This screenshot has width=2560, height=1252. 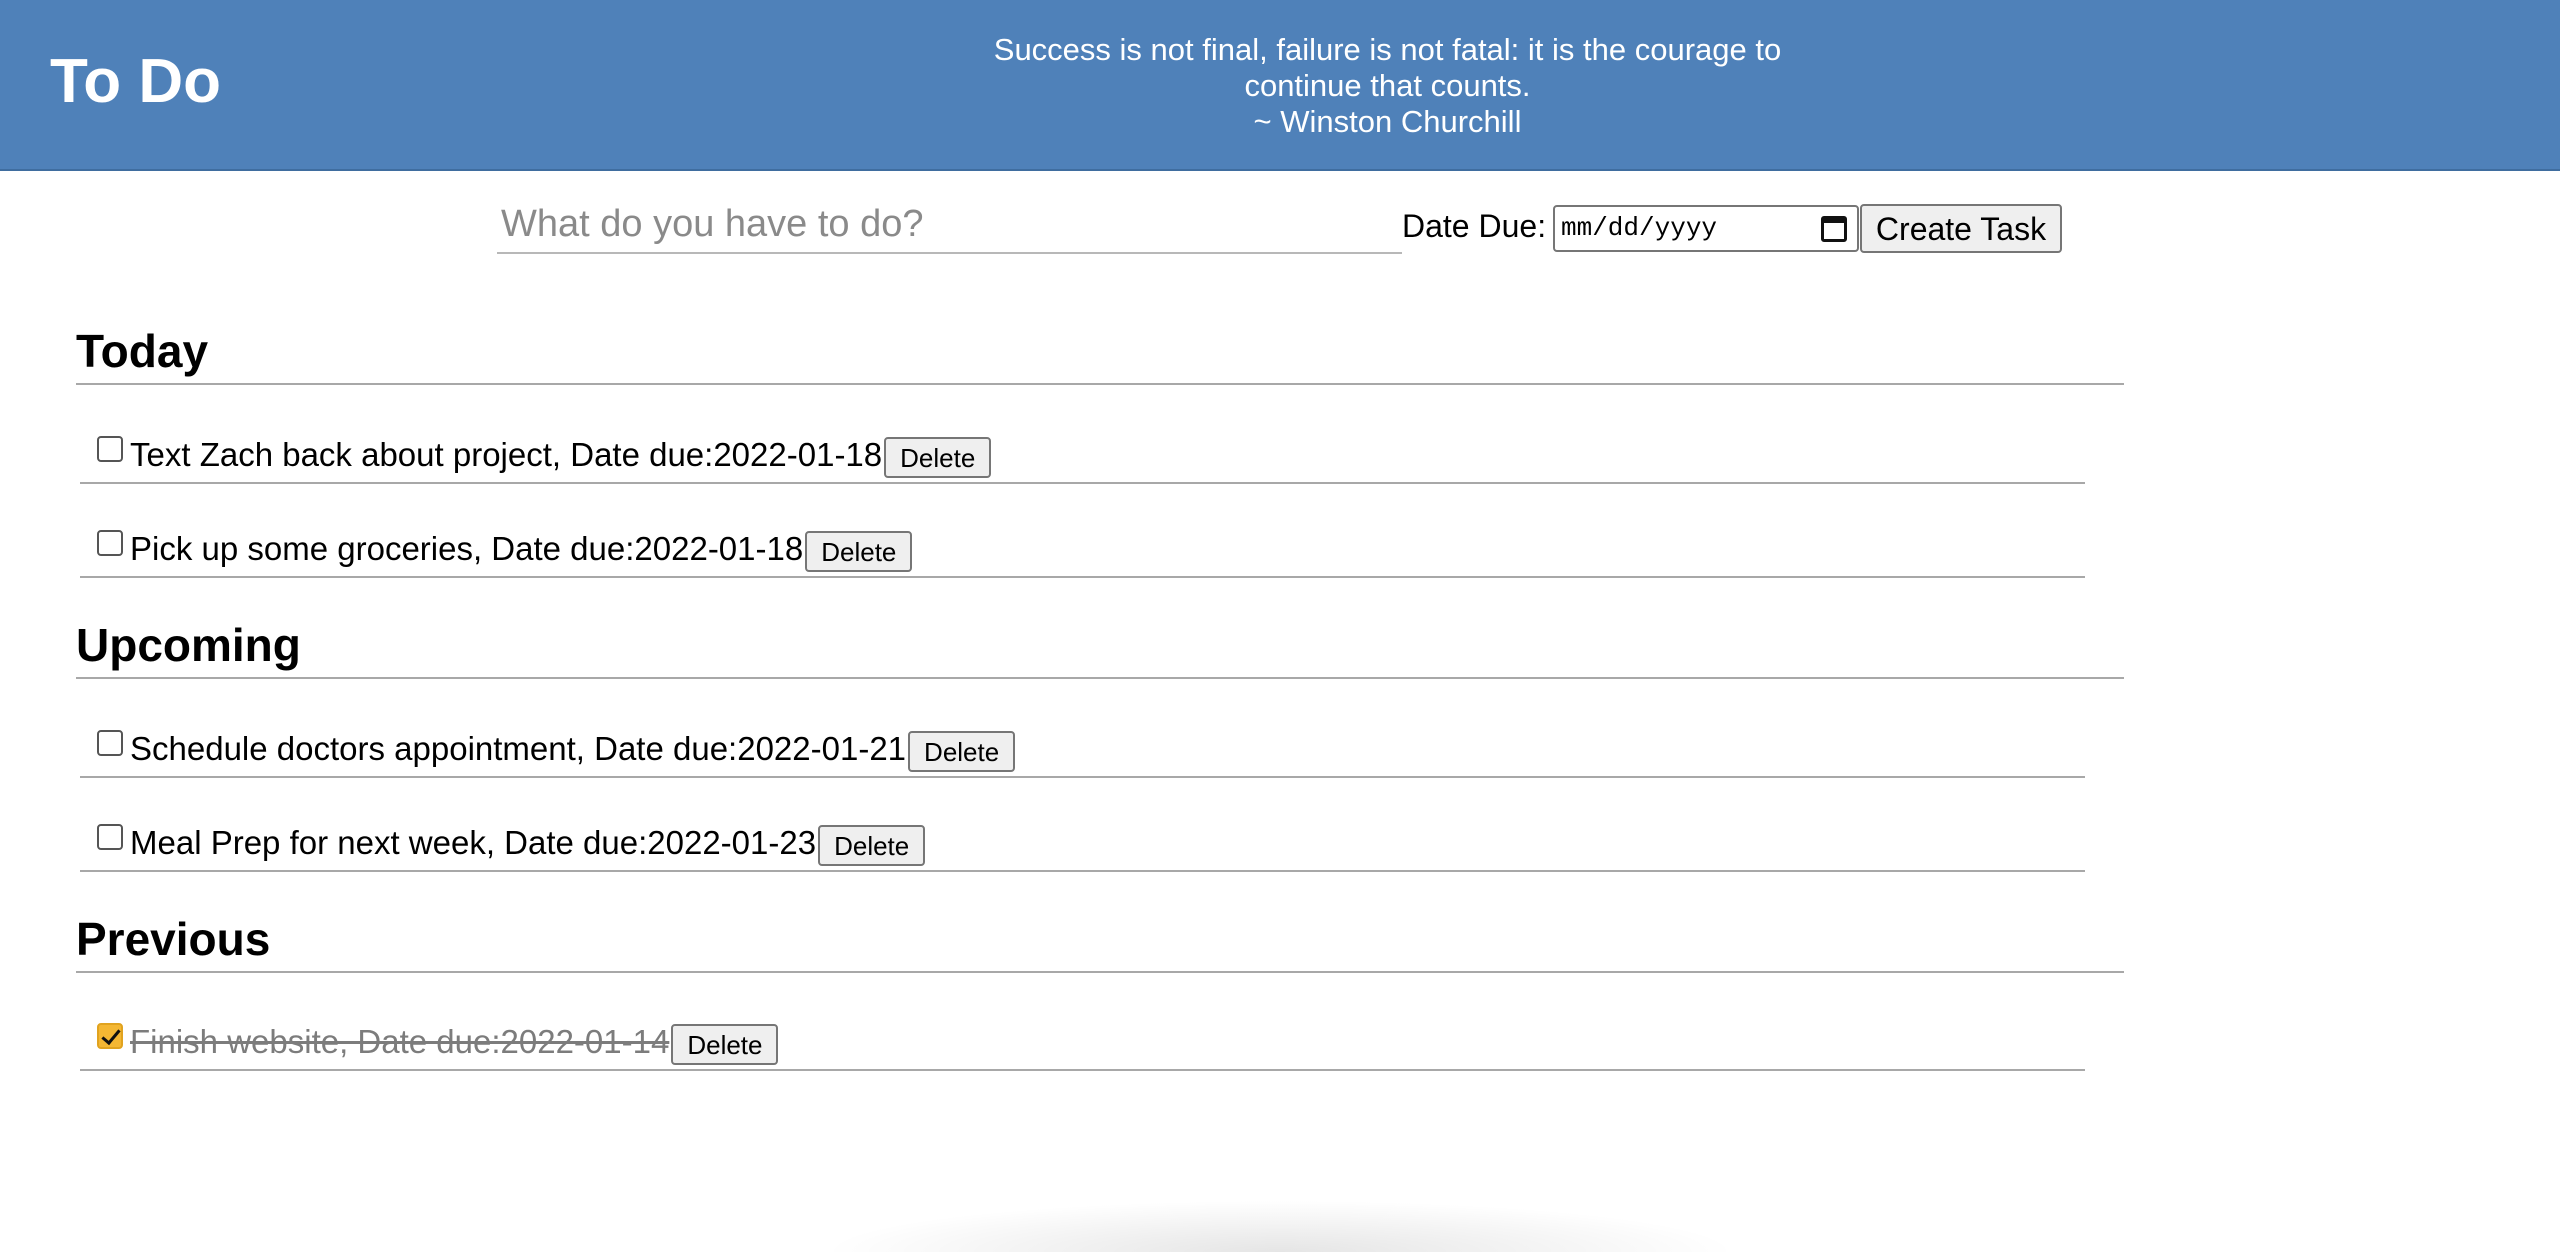 What do you see at coordinates (1387, 121) in the screenshot?
I see `quote-author: ~ Winston Churchill` at bounding box center [1387, 121].